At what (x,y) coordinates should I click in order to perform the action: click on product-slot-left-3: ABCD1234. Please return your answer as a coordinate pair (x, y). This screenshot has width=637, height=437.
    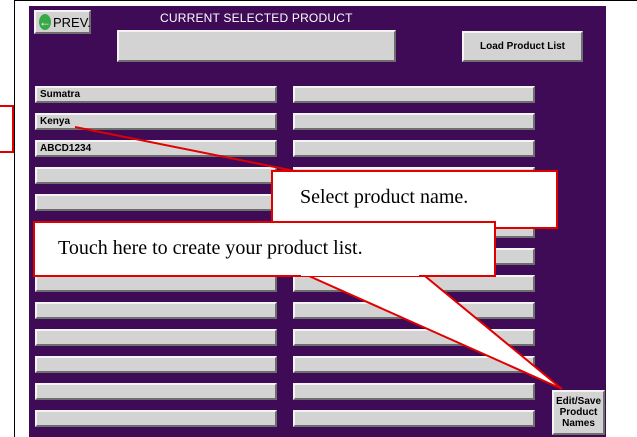
    Looking at the image, I should click on (156, 148).